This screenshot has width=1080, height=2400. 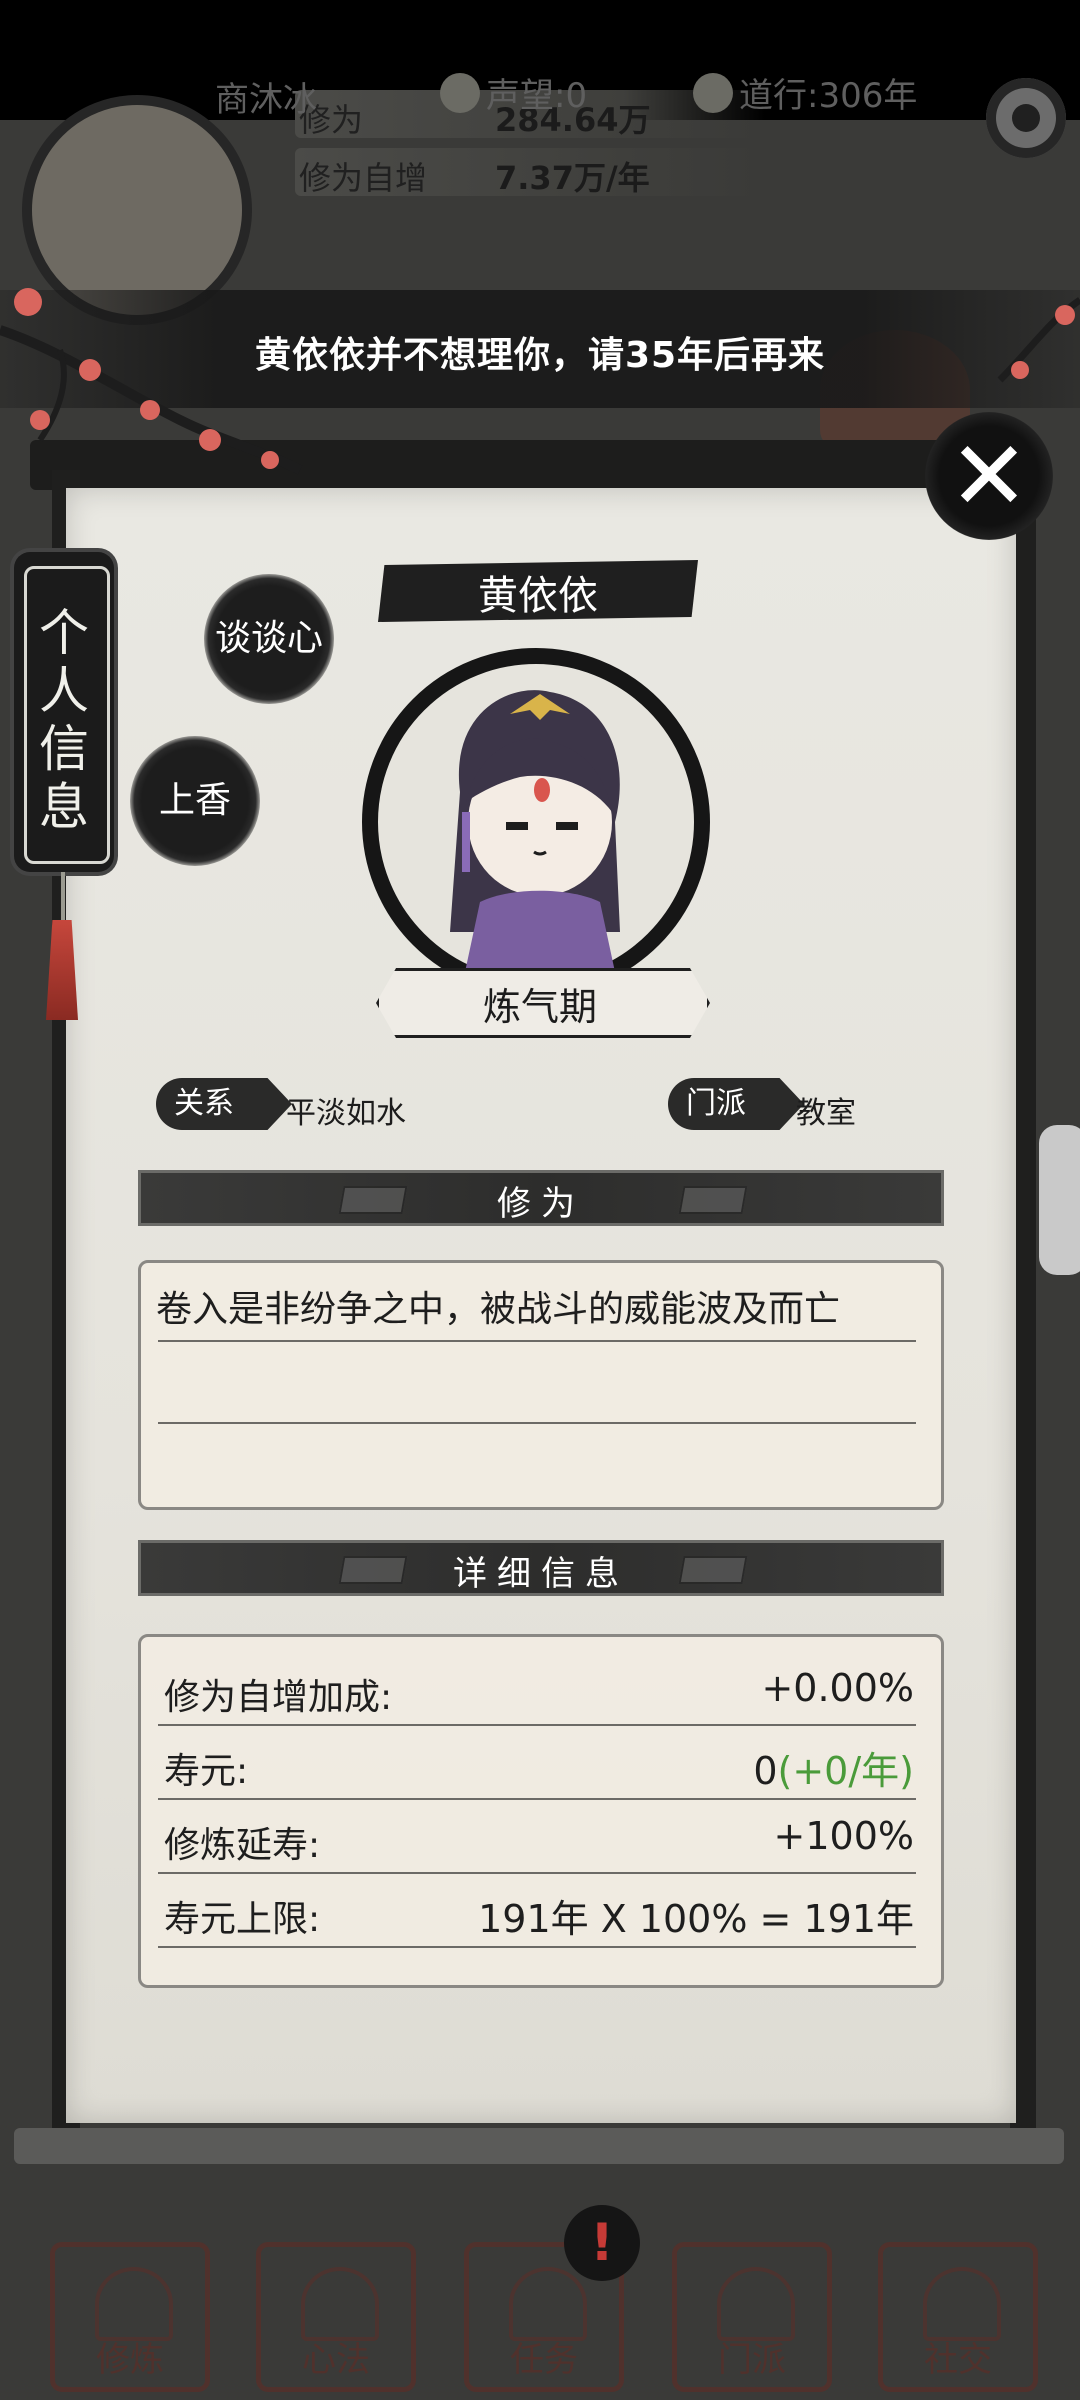 I want to click on plum-blossom-branch-icon, so click(x=151, y=381).